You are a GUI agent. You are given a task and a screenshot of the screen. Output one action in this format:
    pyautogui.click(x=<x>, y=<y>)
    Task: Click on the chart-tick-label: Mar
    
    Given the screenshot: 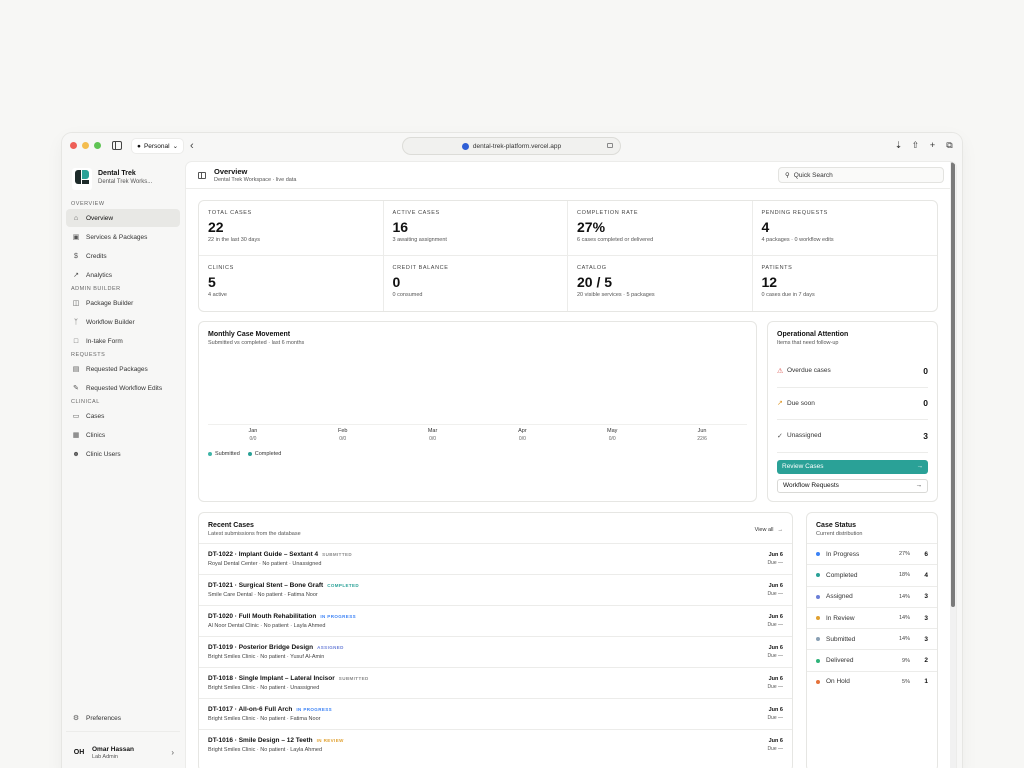 What is the action you would take?
    pyautogui.click(x=432, y=431)
    